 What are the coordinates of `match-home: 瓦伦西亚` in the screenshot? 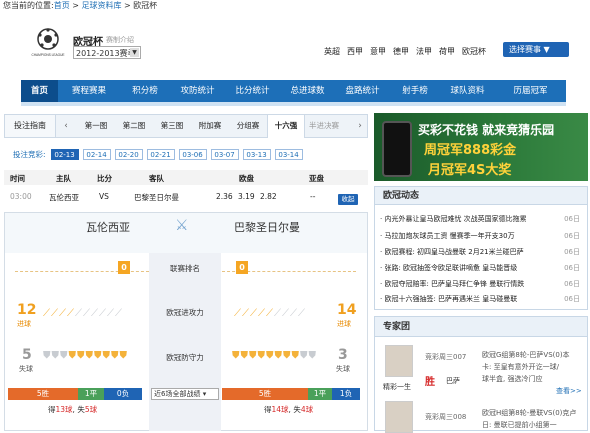 It's located at (64, 197).